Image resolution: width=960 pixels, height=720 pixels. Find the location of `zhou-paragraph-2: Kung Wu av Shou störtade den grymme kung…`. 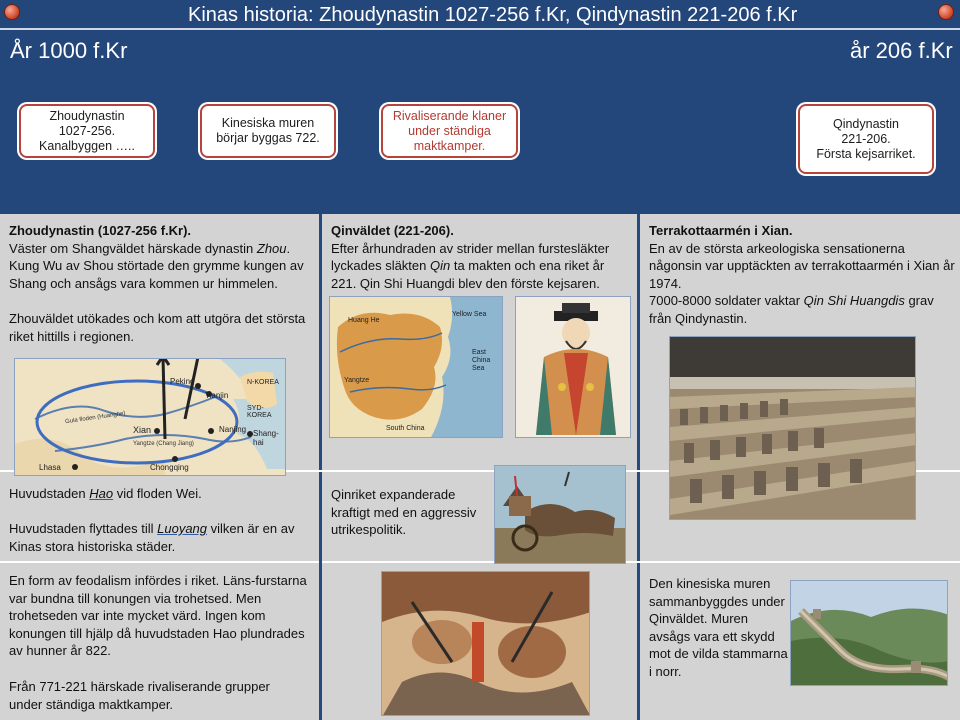

zhou-paragraph-2: Kung Wu av Shou störtade den grymme kung… is located at coordinates (156, 274).